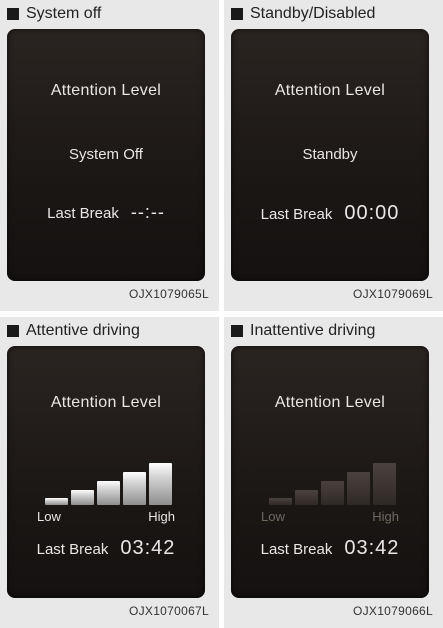  I want to click on panel-header: Attentive driving, so click(73, 331).